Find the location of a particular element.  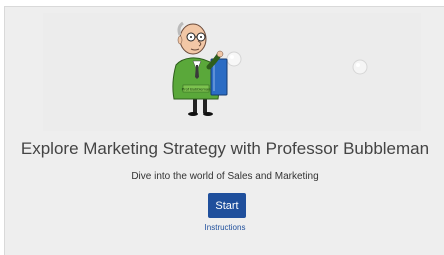

start-button: Start is located at coordinates (227, 205).